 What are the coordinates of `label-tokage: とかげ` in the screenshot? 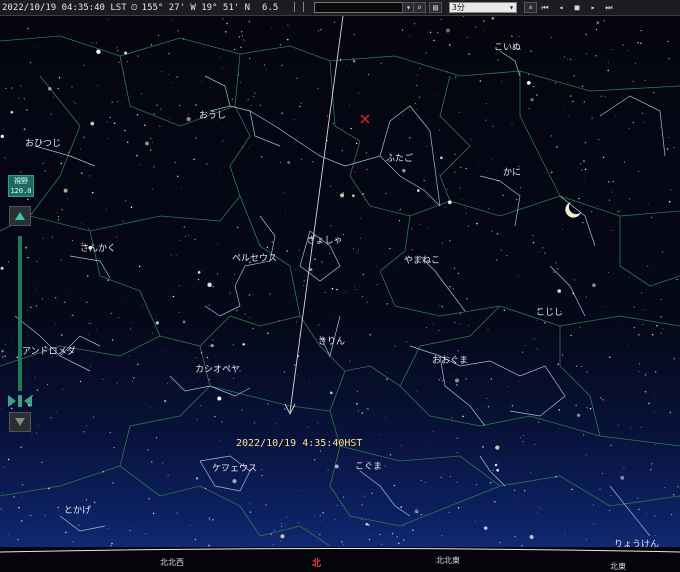 It's located at (77, 509).